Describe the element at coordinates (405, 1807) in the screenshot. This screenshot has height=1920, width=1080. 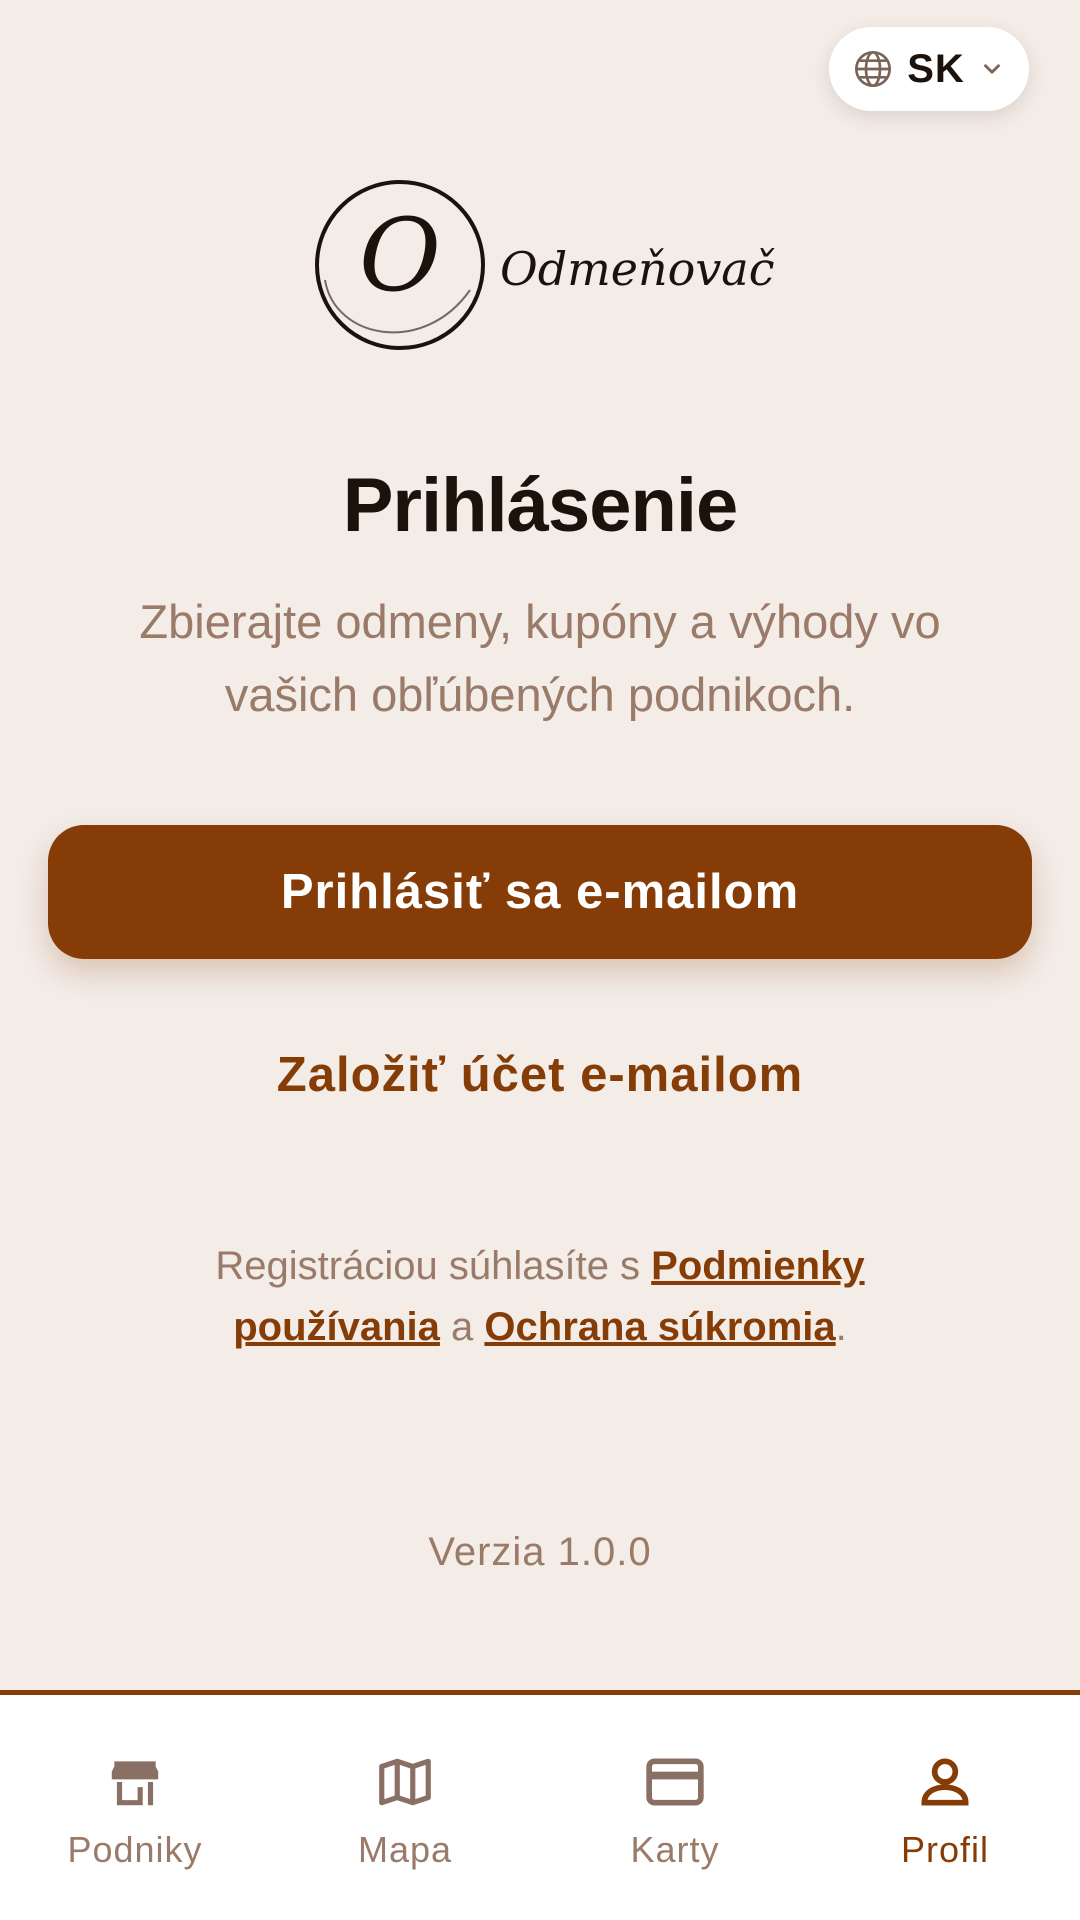
I see `nav-item-mapa: Mapa` at that location.